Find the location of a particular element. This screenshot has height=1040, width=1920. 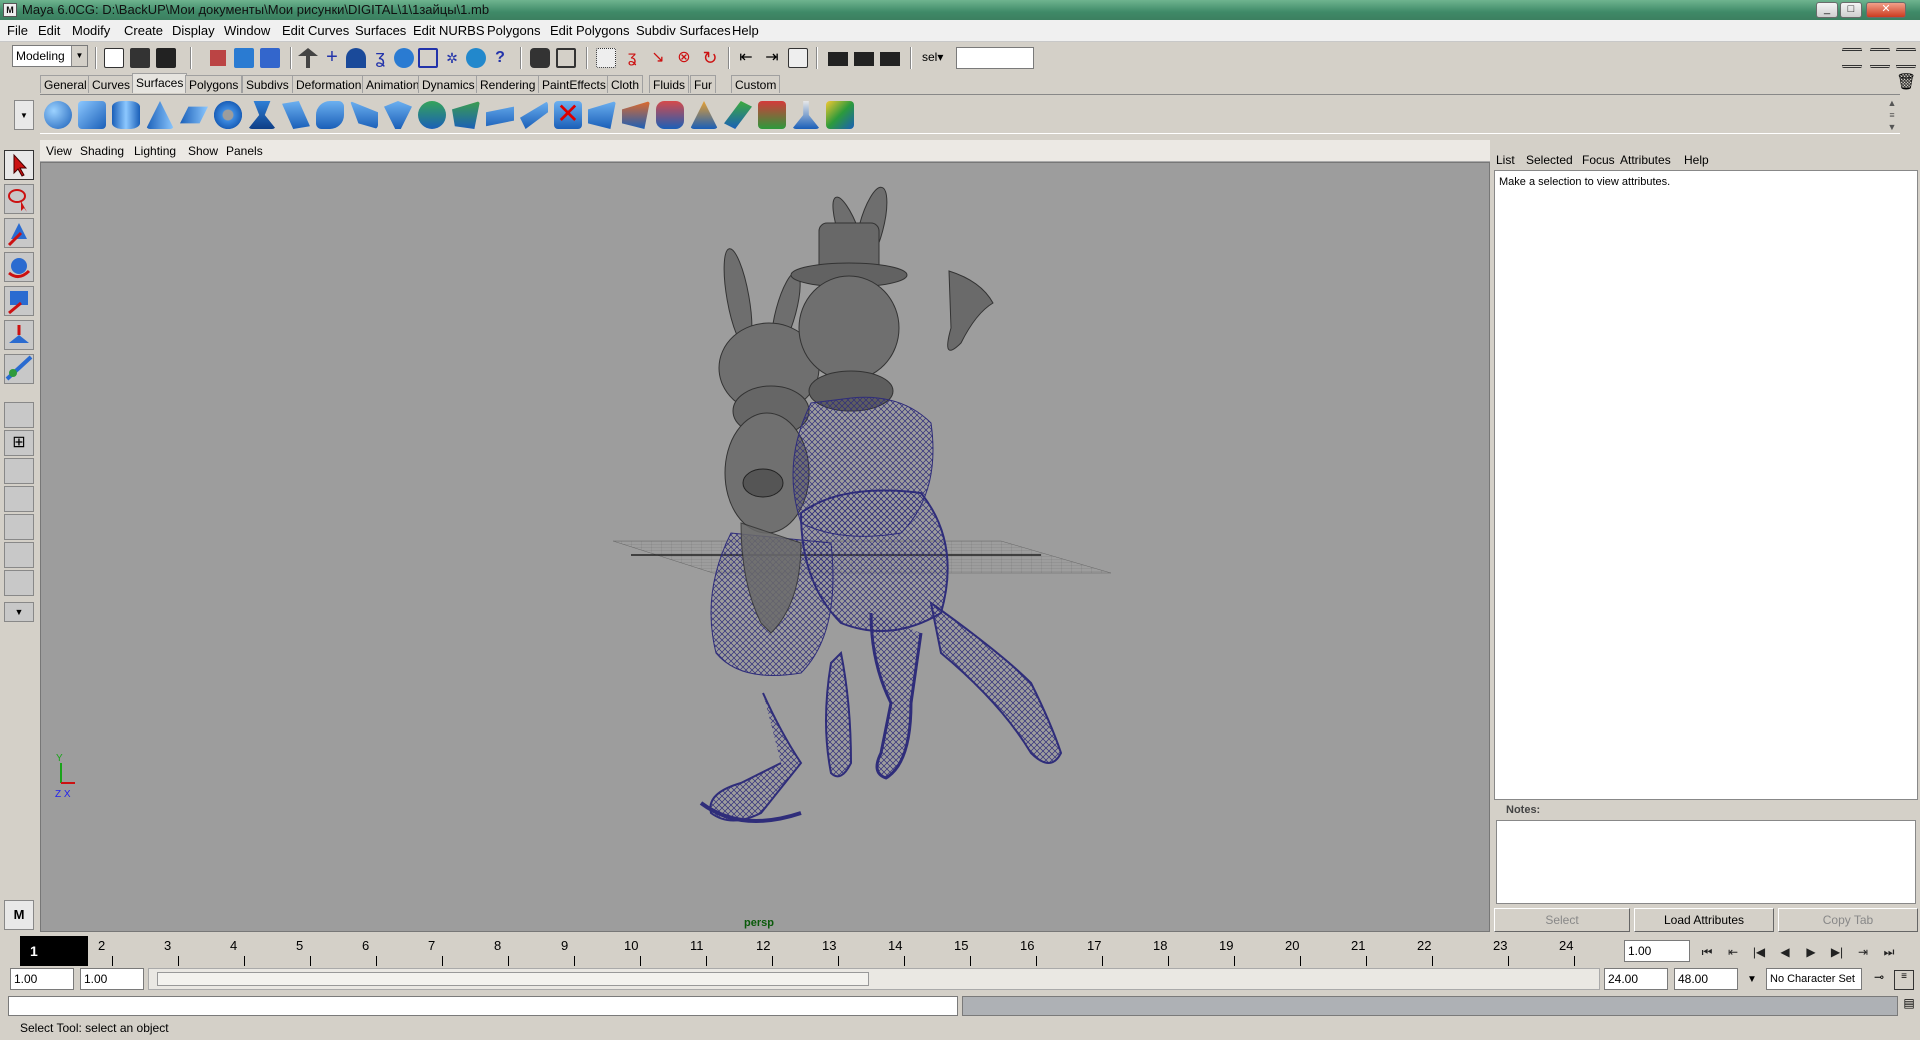

show-attribute-editor-icon is located at coordinates (1852, 58).